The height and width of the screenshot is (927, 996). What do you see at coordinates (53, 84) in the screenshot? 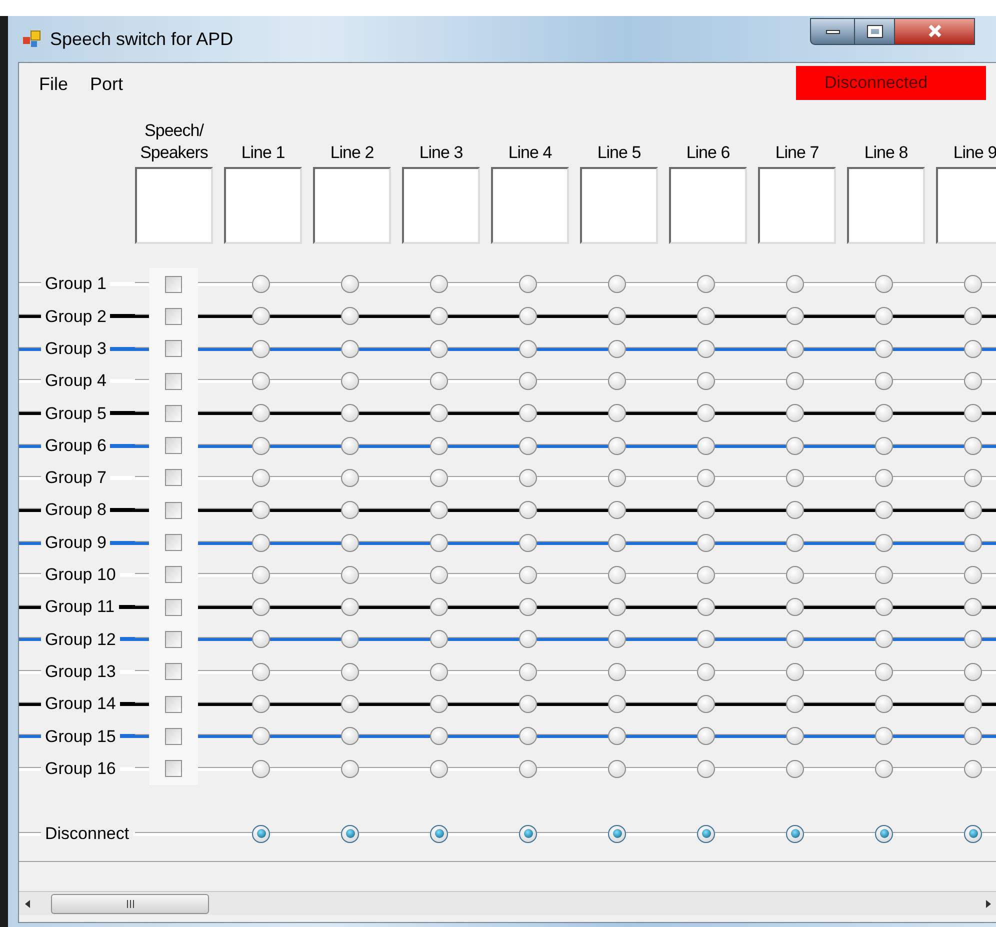
I see `menu-item: File` at bounding box center [53, 84].